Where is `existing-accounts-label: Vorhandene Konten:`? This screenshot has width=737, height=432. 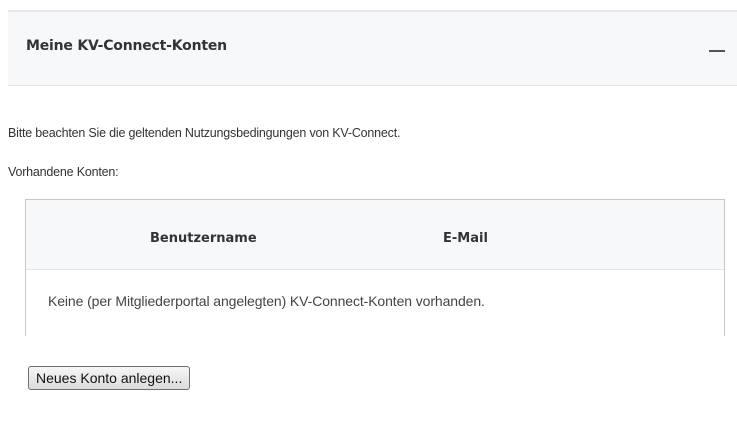 existing-accounts-label: Vorhandene Konten: is located at coordinates (63, 172).